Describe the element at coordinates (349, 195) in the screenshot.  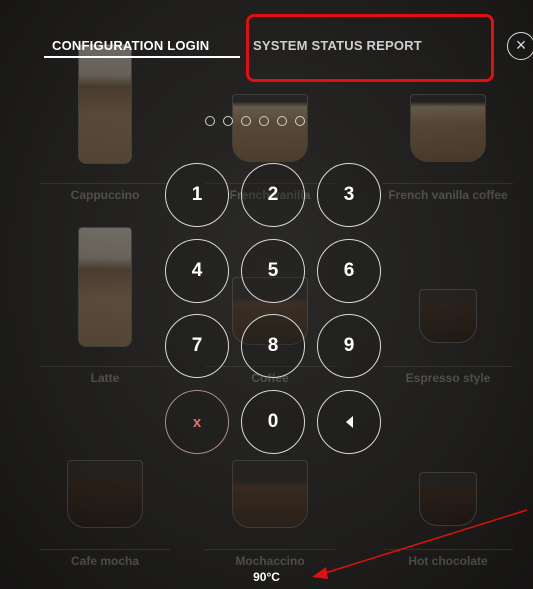
I see `keypad-3-button: 3` at that location.